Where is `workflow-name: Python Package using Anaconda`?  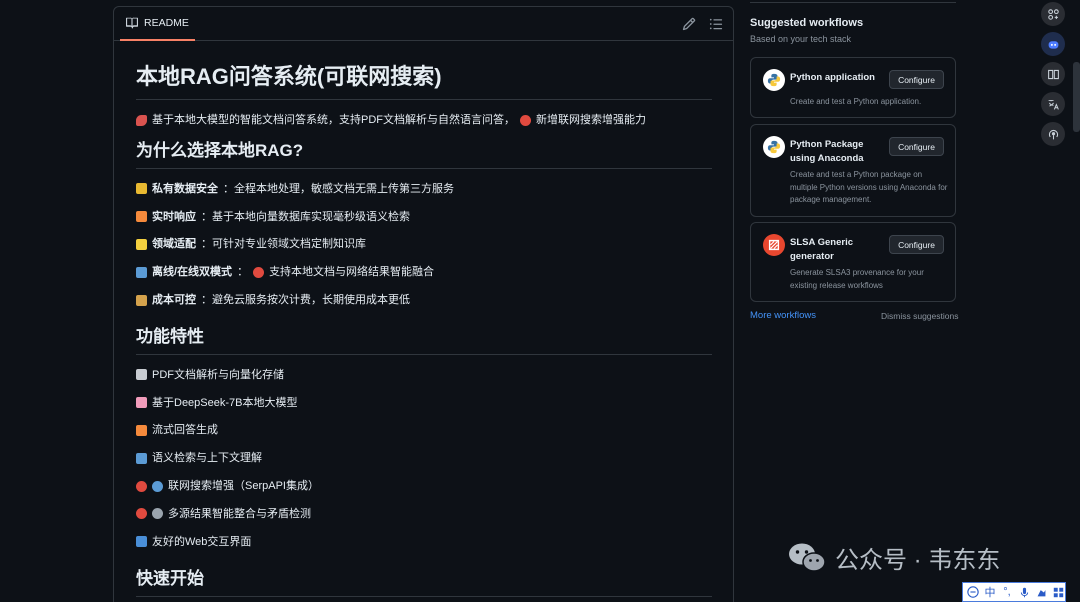 workflow-name: Python Package using Anaconda is located at coordinates (827, 151).